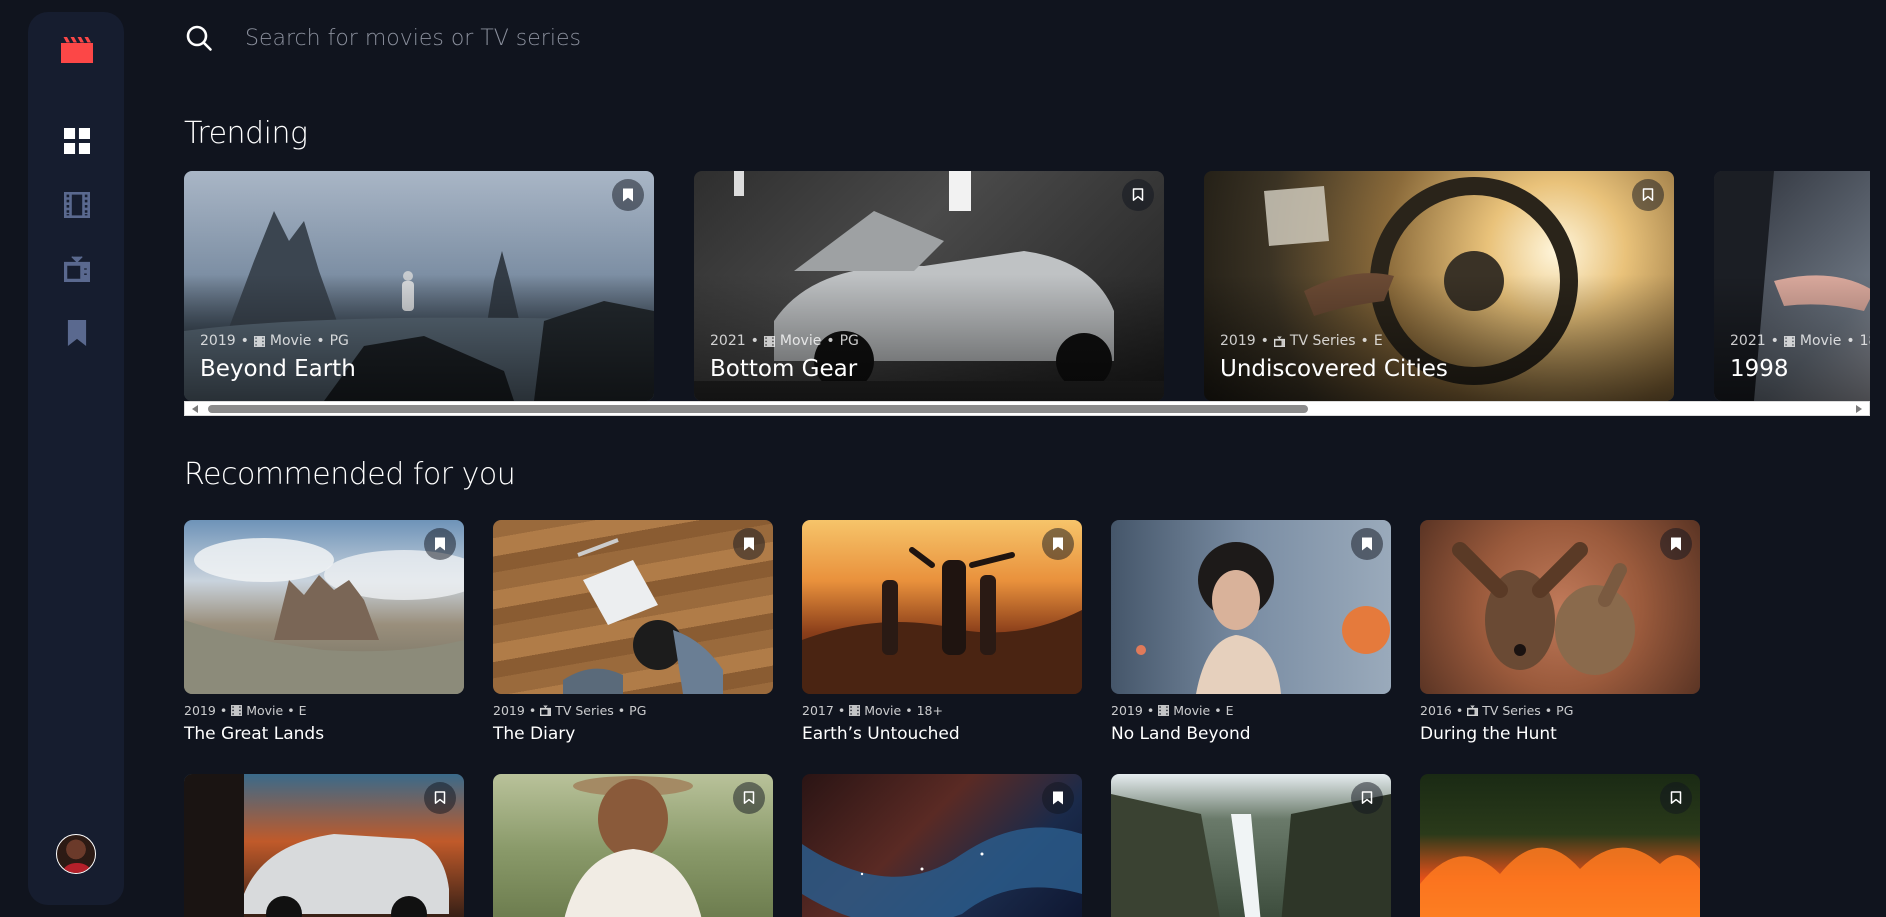 The image size is (1886, 917). What do you see at coordinates (1859, 409) in the screenshot?
I see `scroll-right-arrow-icon` at bounding box center [1859, 409].